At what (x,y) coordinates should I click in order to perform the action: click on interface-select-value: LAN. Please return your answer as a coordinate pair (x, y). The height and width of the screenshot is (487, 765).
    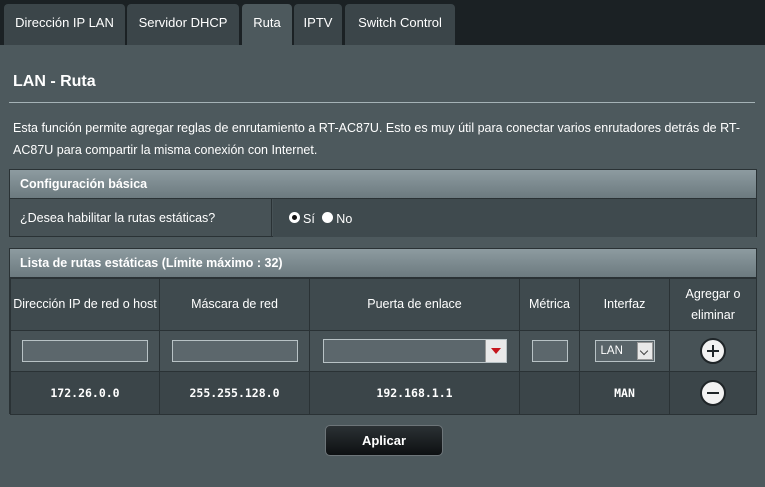
    Looking at the image, I should click on (611, 351).